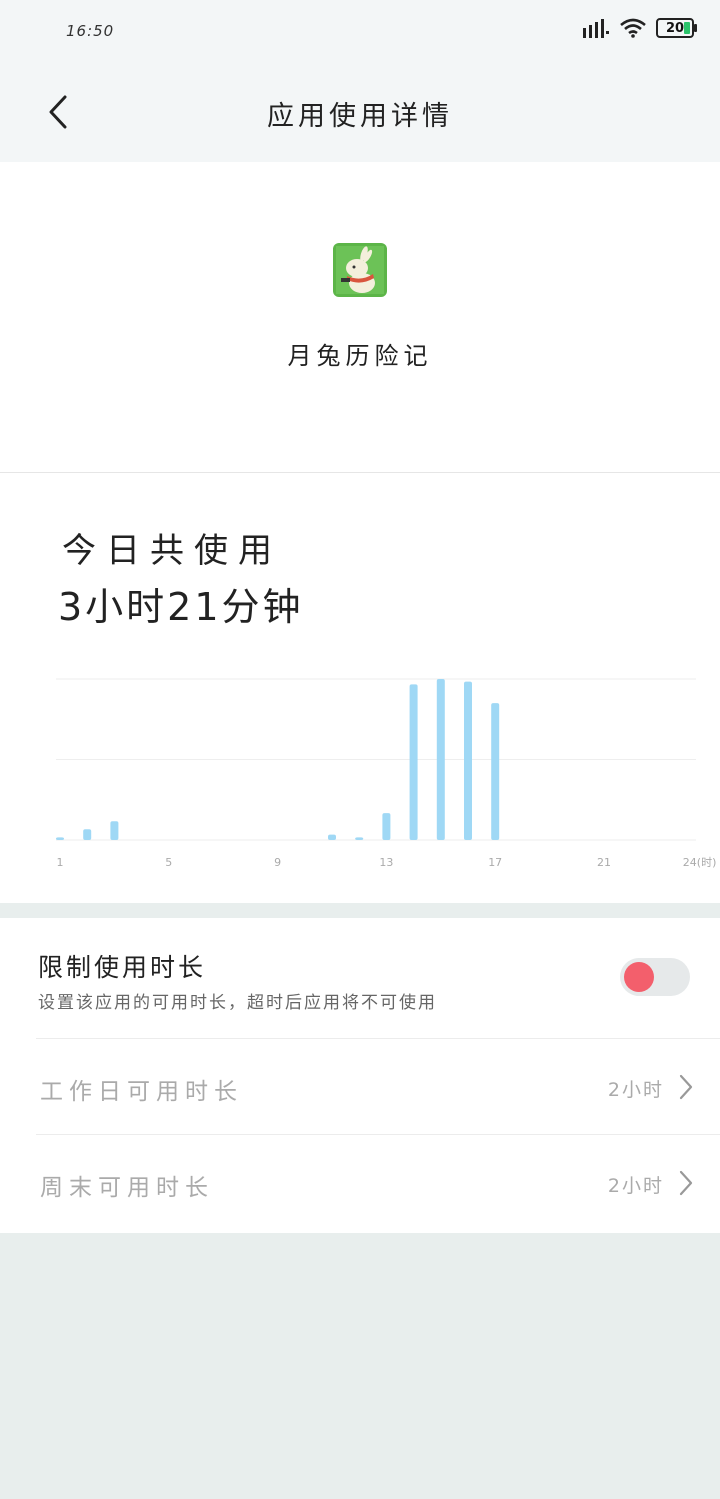 This screenshot has height=1499, width=720. I want to click on toggle-knob, so click(639, 977).